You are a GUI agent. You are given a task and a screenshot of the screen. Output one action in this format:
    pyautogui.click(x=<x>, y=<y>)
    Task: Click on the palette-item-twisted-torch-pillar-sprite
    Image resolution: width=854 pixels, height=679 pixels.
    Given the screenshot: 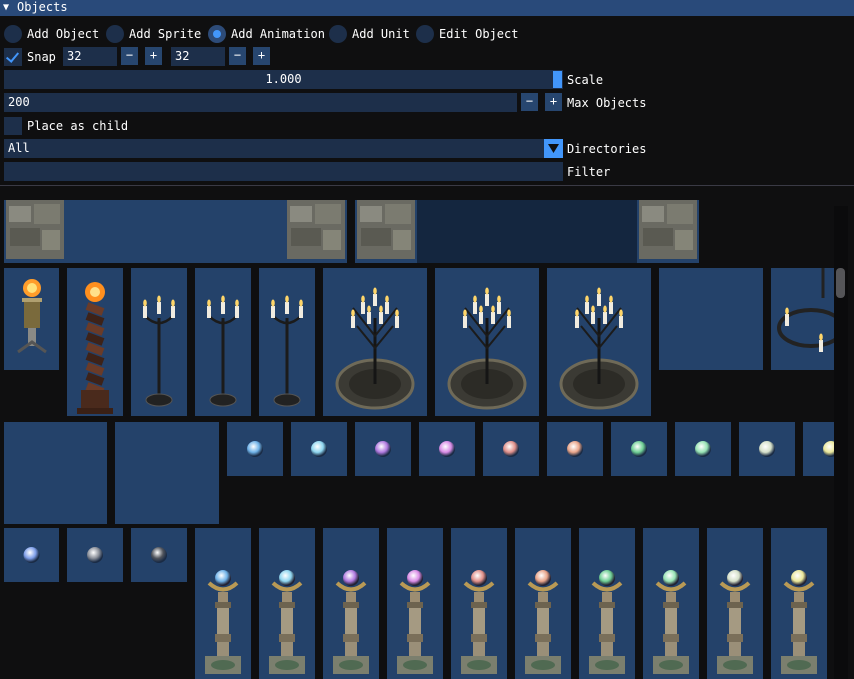 What is the action you would take?
    pyautogui.click(x=95, y=342)
    